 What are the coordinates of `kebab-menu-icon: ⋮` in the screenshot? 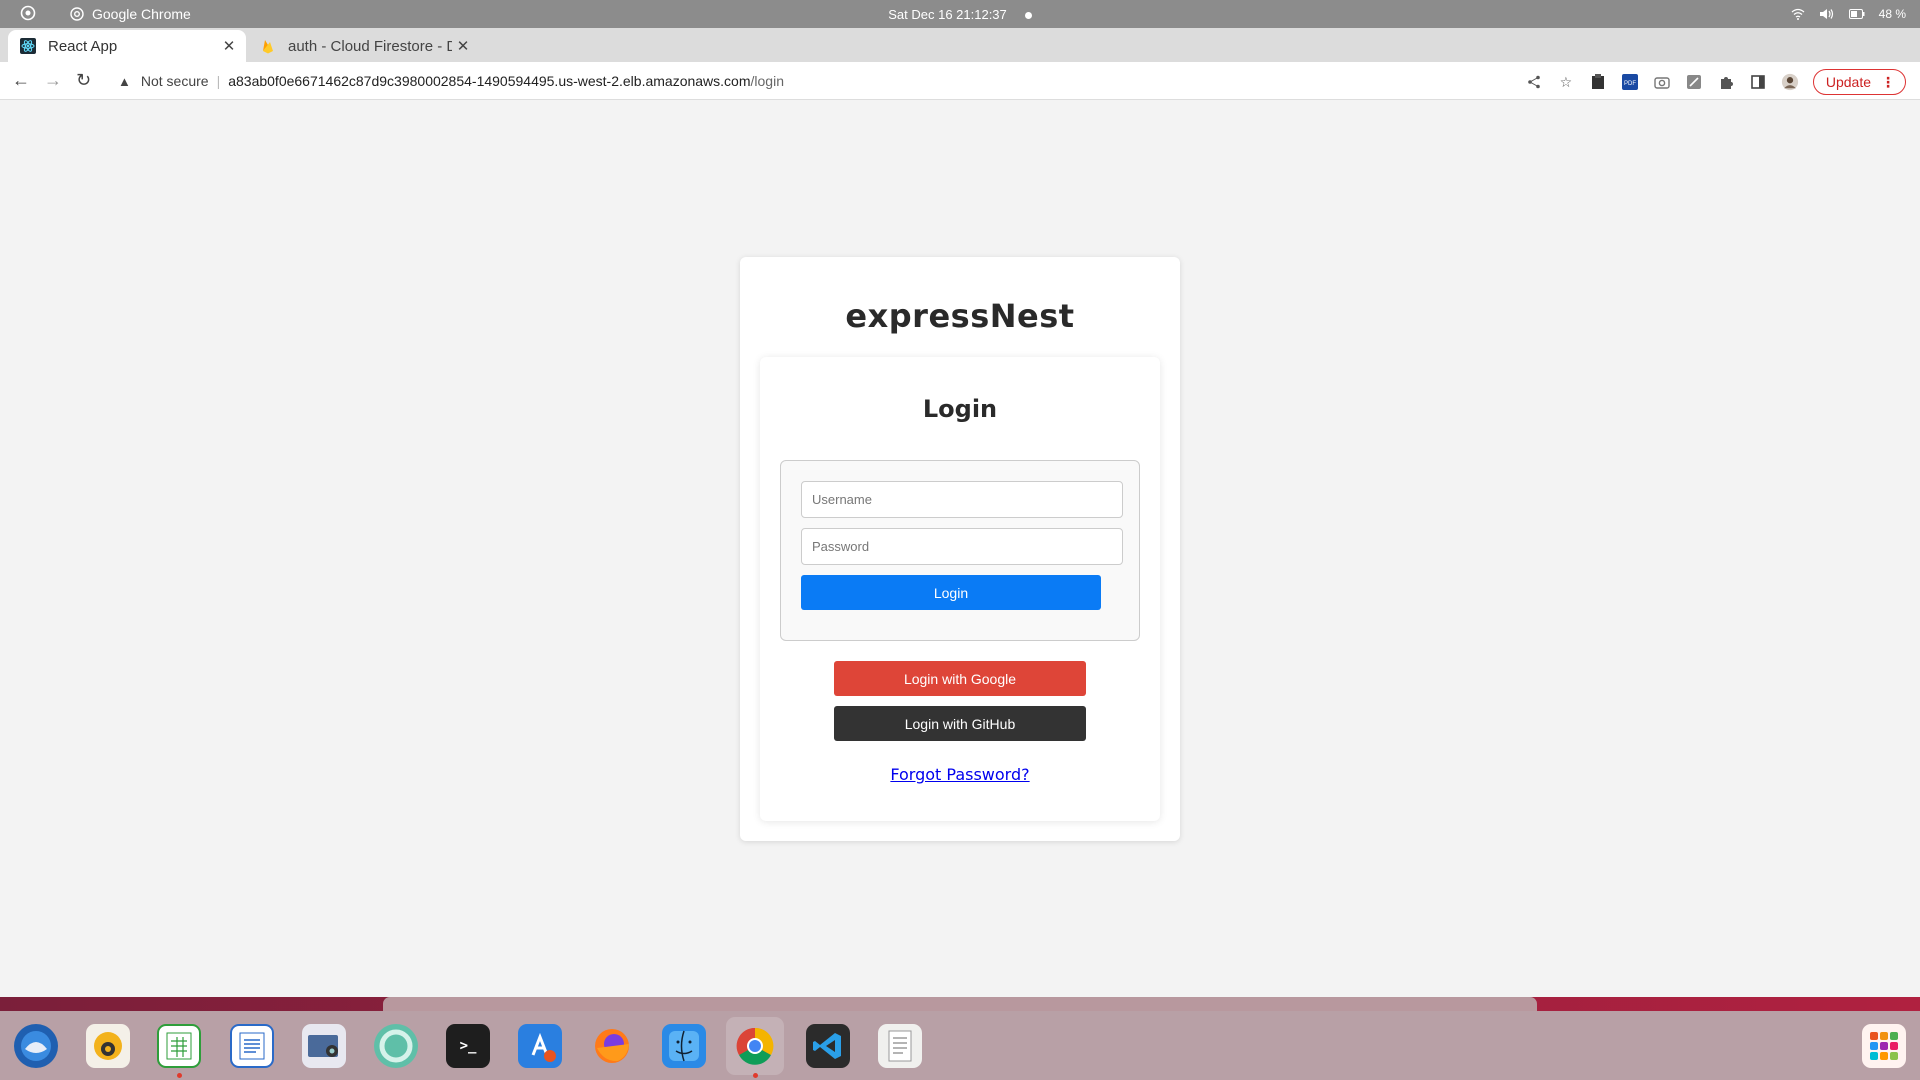 It's located at (1888, 81).